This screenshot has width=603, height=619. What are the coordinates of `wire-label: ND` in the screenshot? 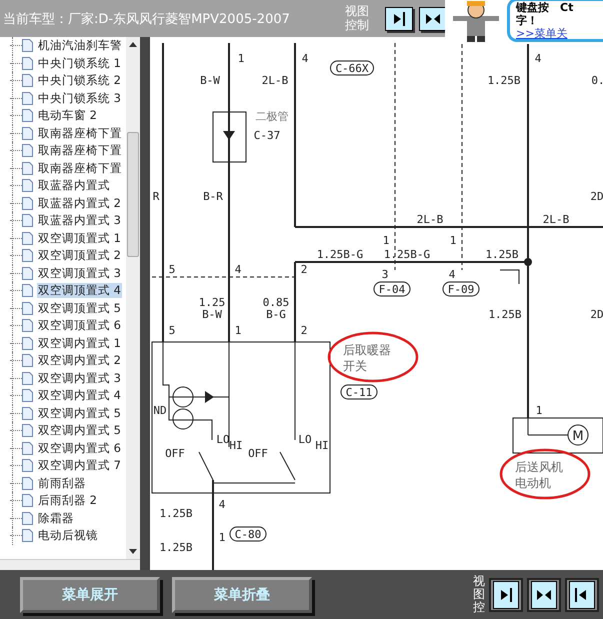 It's located at (160, 410).